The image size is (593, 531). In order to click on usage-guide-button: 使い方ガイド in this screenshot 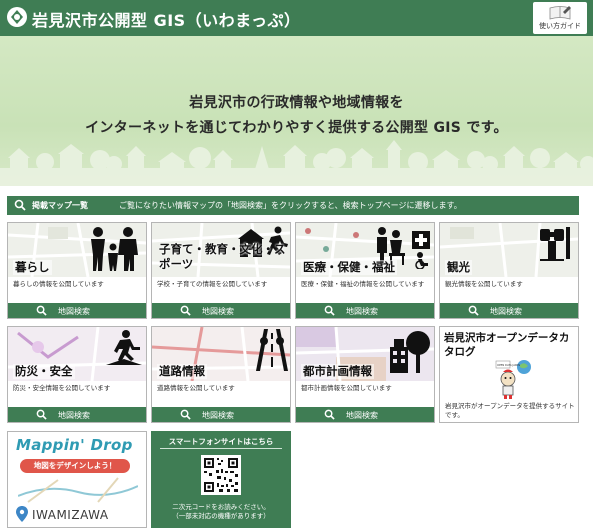, I will do `click(560, 18)`.